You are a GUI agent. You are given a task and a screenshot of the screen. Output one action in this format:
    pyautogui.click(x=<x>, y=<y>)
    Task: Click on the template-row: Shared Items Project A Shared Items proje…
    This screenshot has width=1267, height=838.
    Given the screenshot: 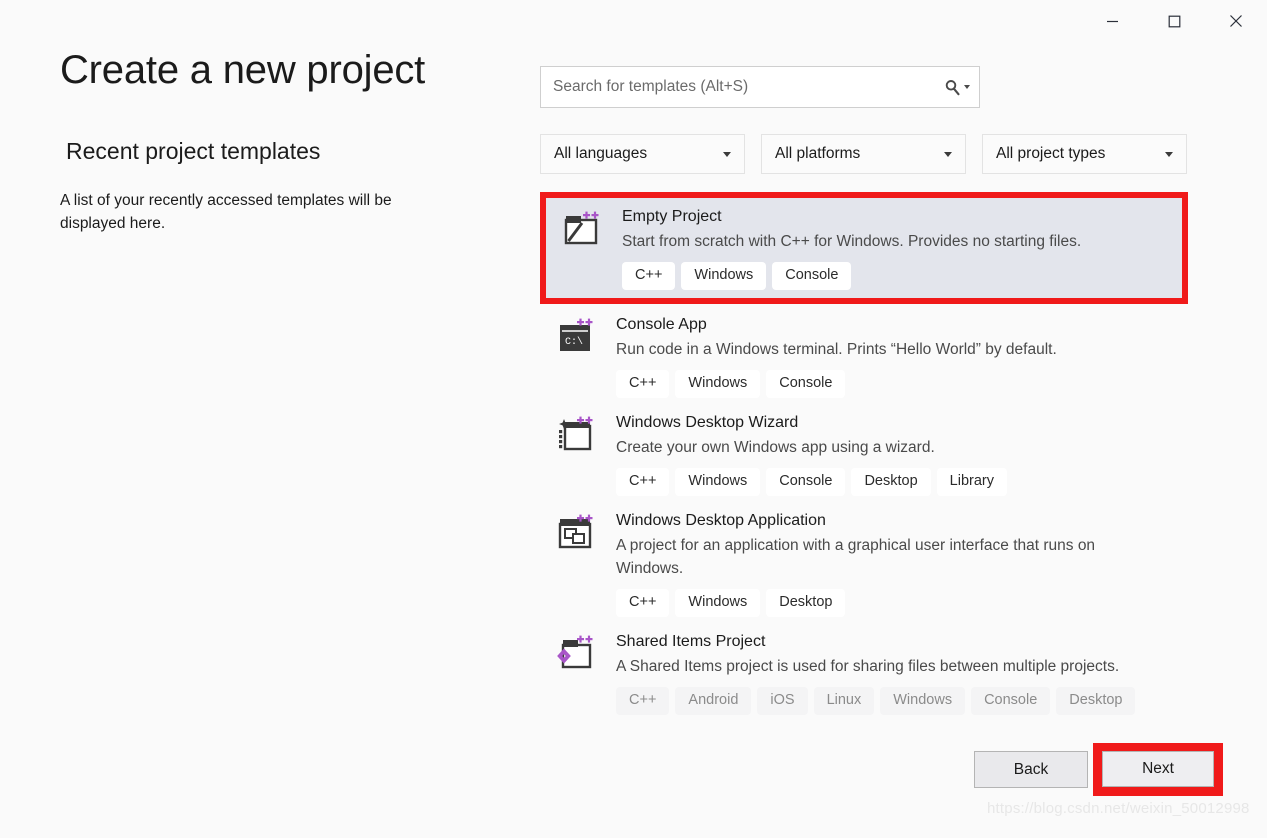 What is the action you would take?
    pyautogui.click(x=895, y=672)
    